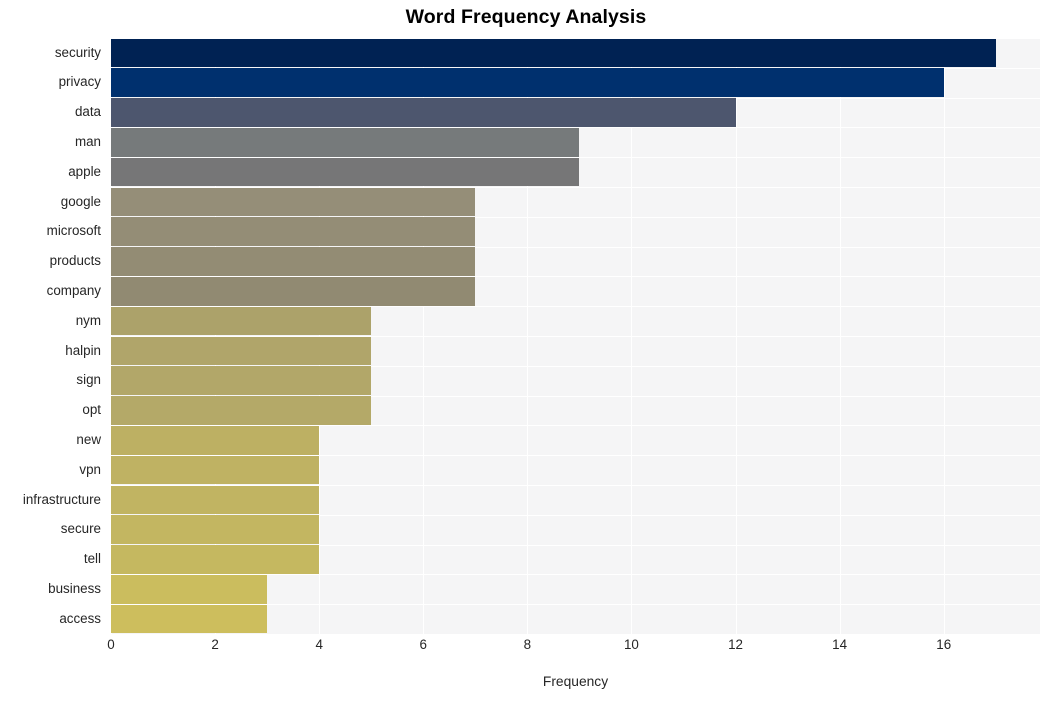 The image size is (1052, 701). I want to click on y-tick-label-halpin: halpin, so click(83, 350).